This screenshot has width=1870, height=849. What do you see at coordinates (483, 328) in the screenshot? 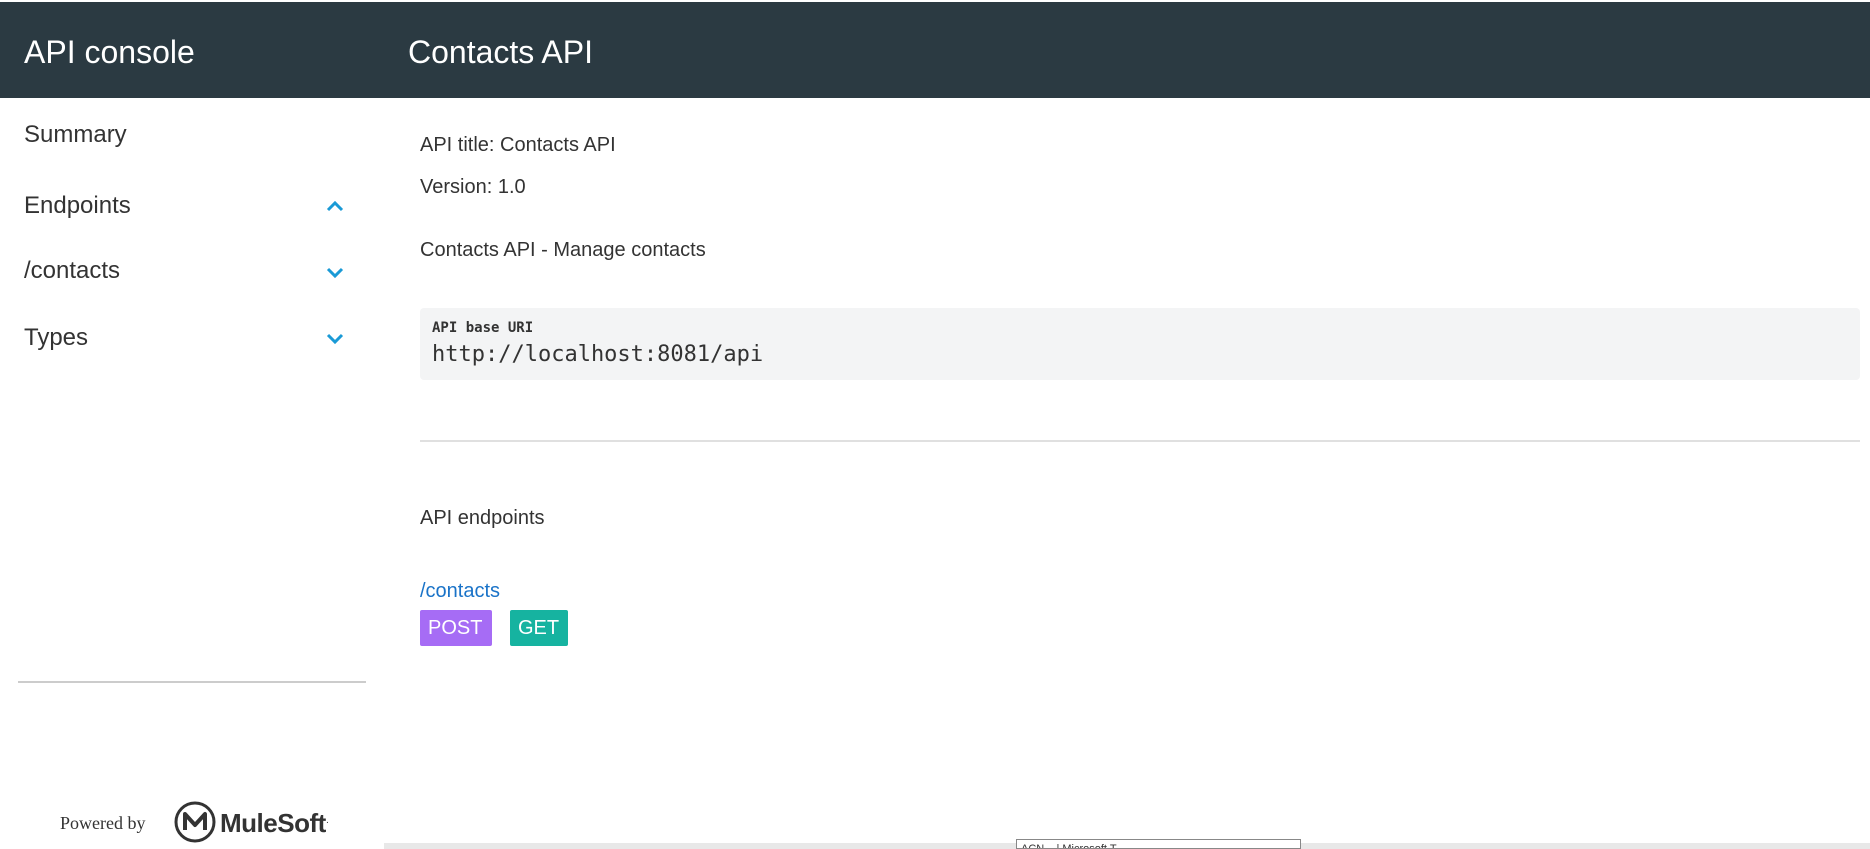
I see `base-uri-label: API base URI` at bounding box center [483, 328].